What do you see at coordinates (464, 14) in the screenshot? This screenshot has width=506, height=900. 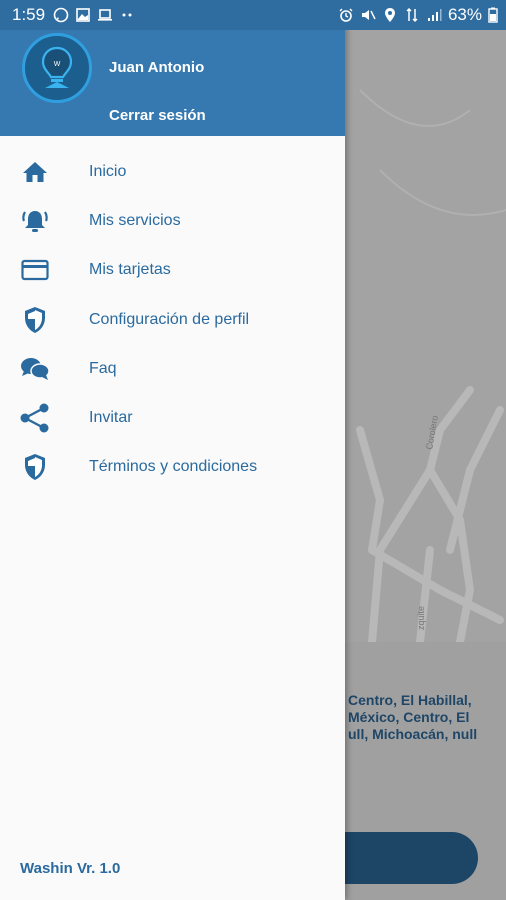 I see `battery-percentage: 63%` at bounding box center [464, 14].